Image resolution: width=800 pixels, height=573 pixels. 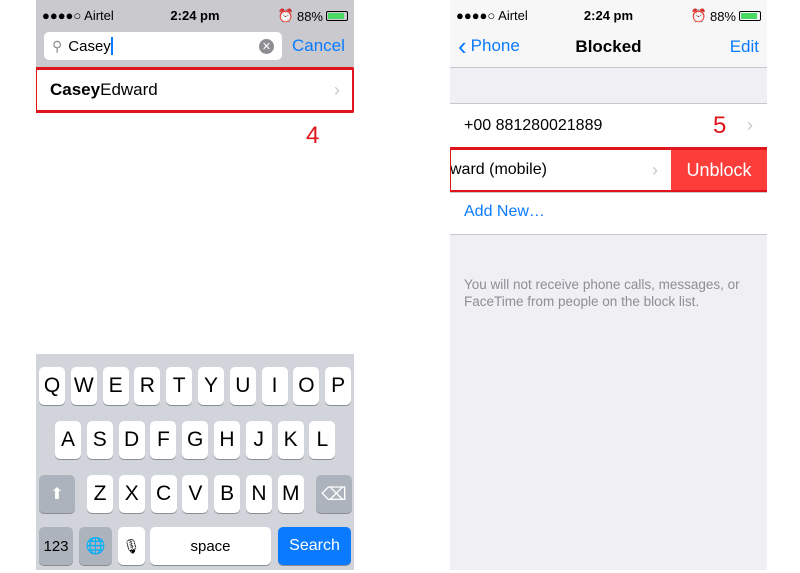 What do you see at coordinates (89, 46) in the screenshot?
I see `search-text: Casey` at bounding box center [89, 46].